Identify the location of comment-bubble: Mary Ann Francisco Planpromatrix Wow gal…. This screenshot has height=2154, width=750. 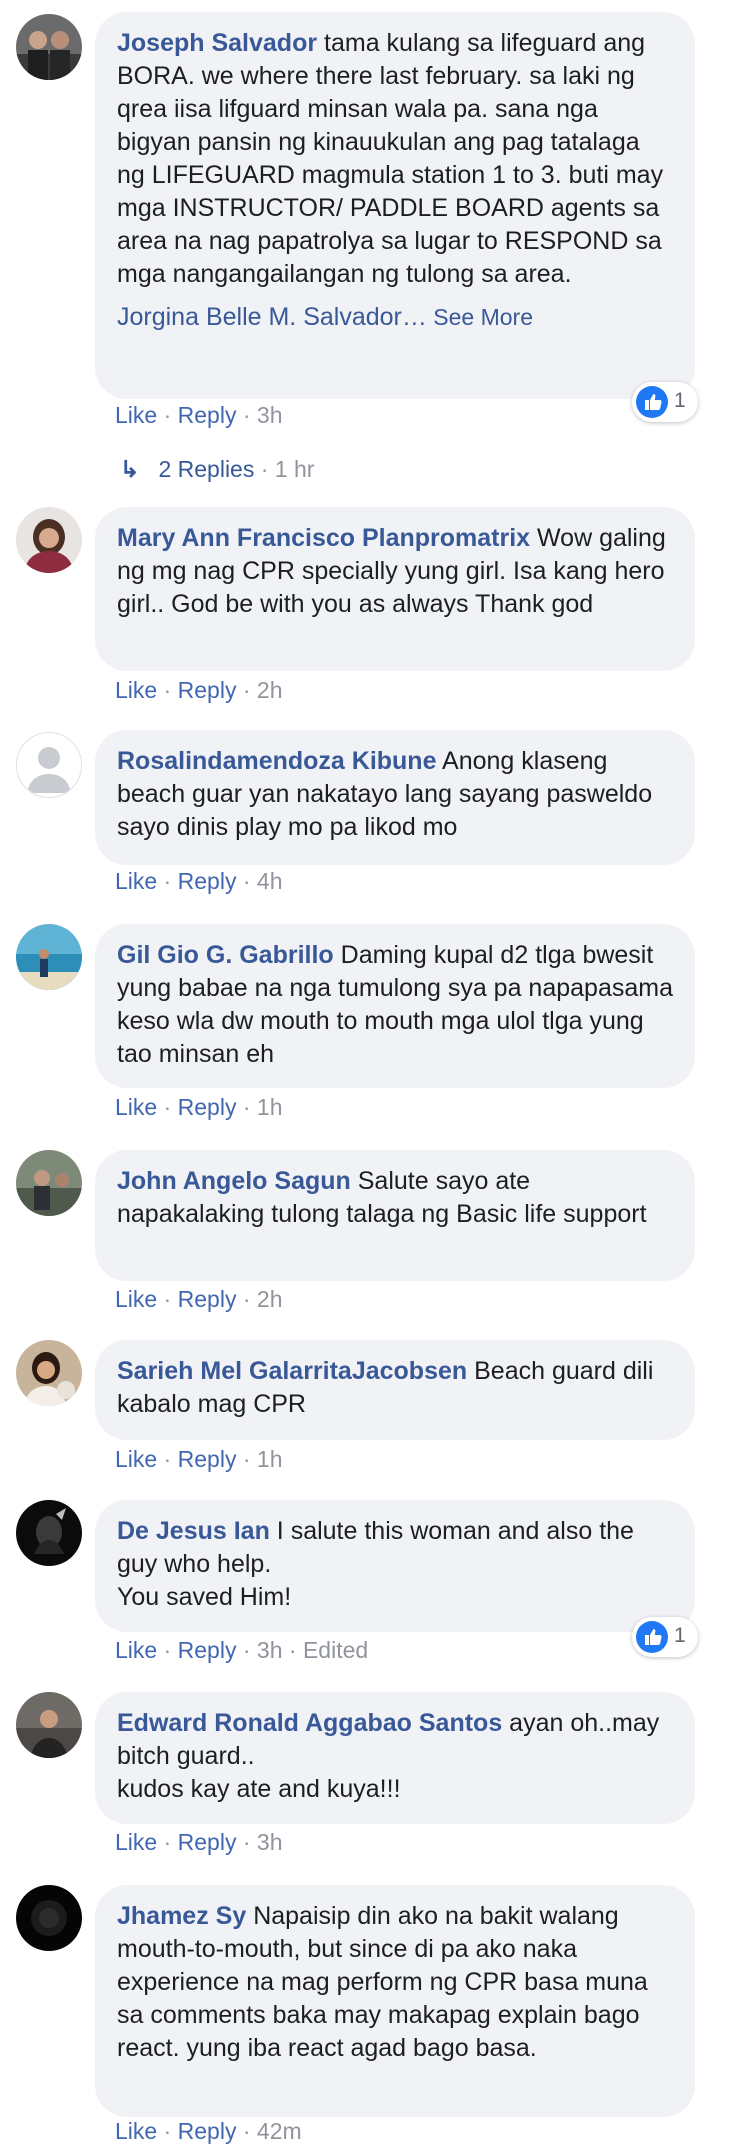
(395, 589).